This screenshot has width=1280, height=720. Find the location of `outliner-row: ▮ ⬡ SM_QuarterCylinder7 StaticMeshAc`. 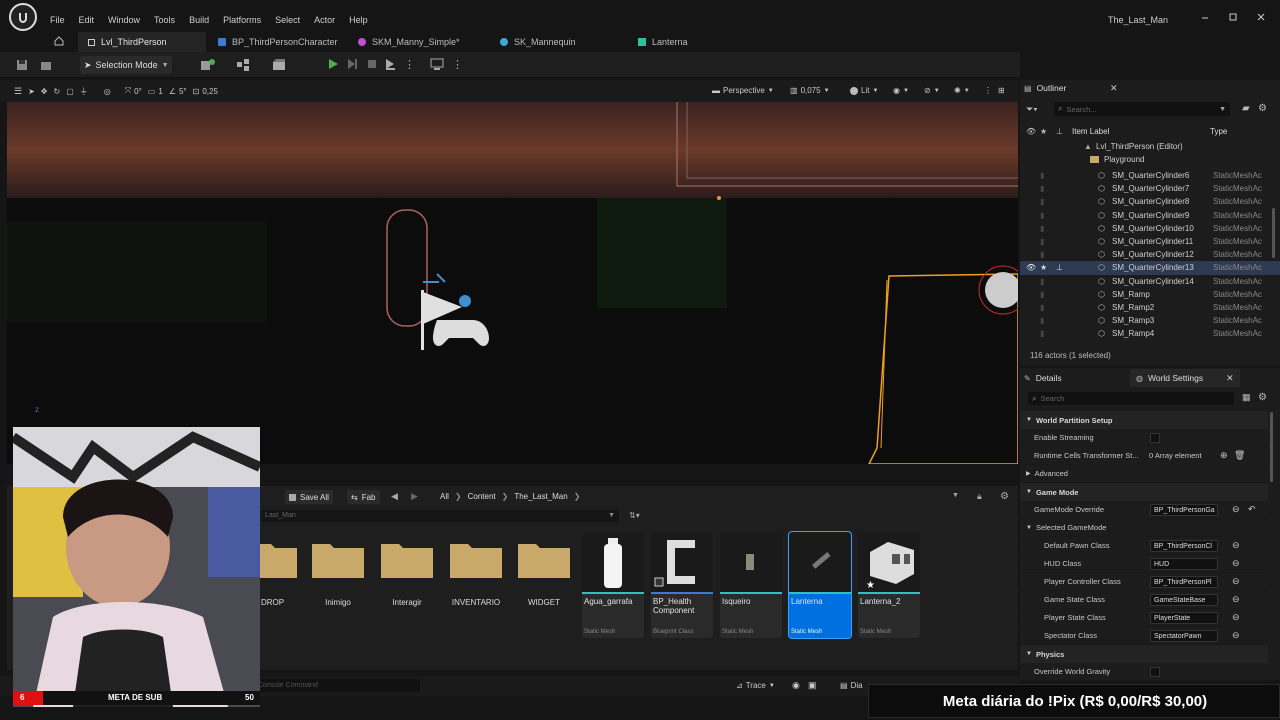

outliner-row: ▮ ⬡ SM_QuarterCylinder7 StaticMeshAc is located at coordinates (1150, 188).